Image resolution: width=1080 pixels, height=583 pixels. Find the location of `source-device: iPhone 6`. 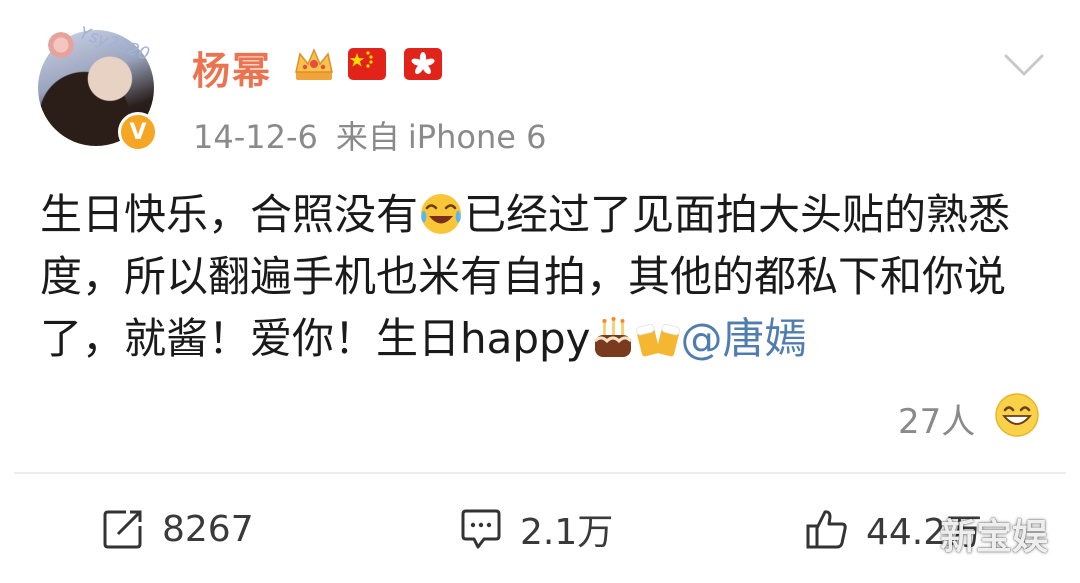

source-device: iPhone 6 is located at coordinates (477, 137).